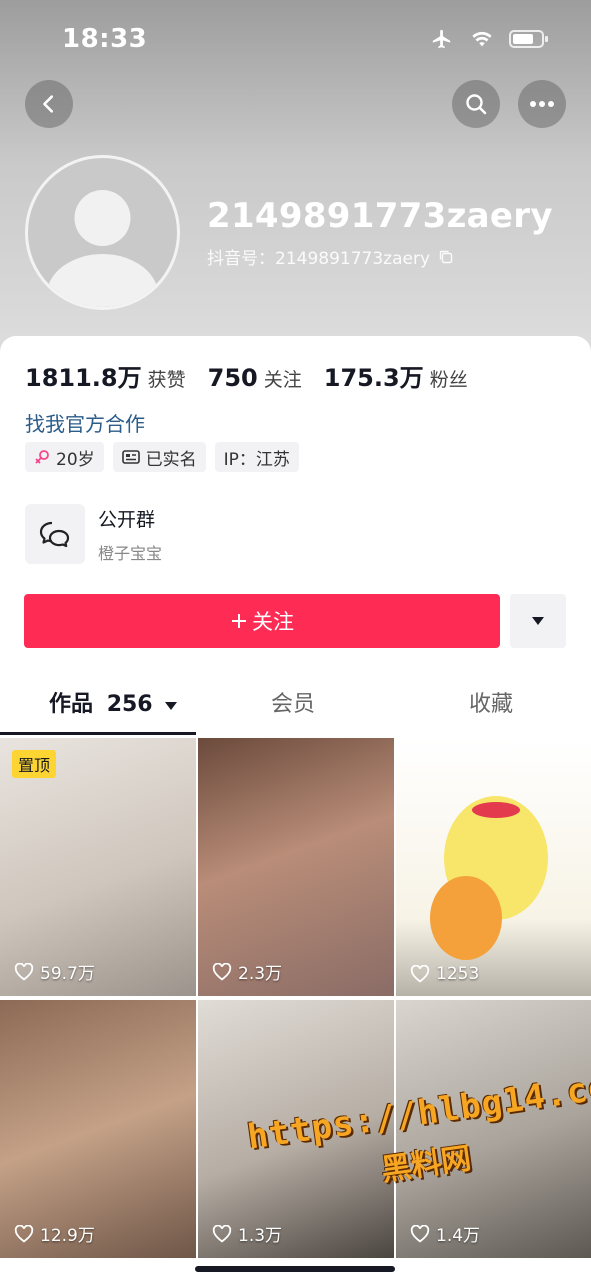 This screenshot has height=1280, width=591. Describe the element at coordinates (482, 39) in the screenshot. I see `wifi-icon` at that location.